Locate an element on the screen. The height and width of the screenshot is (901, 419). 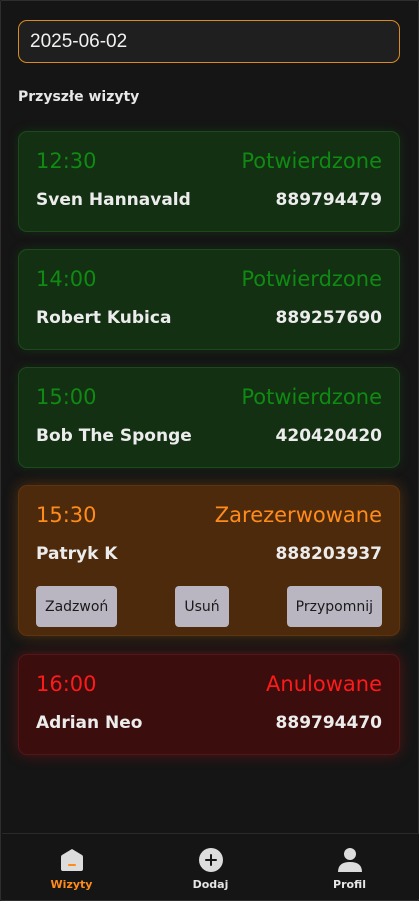
client-name: Patryk K is located at coordinates (77, 554).